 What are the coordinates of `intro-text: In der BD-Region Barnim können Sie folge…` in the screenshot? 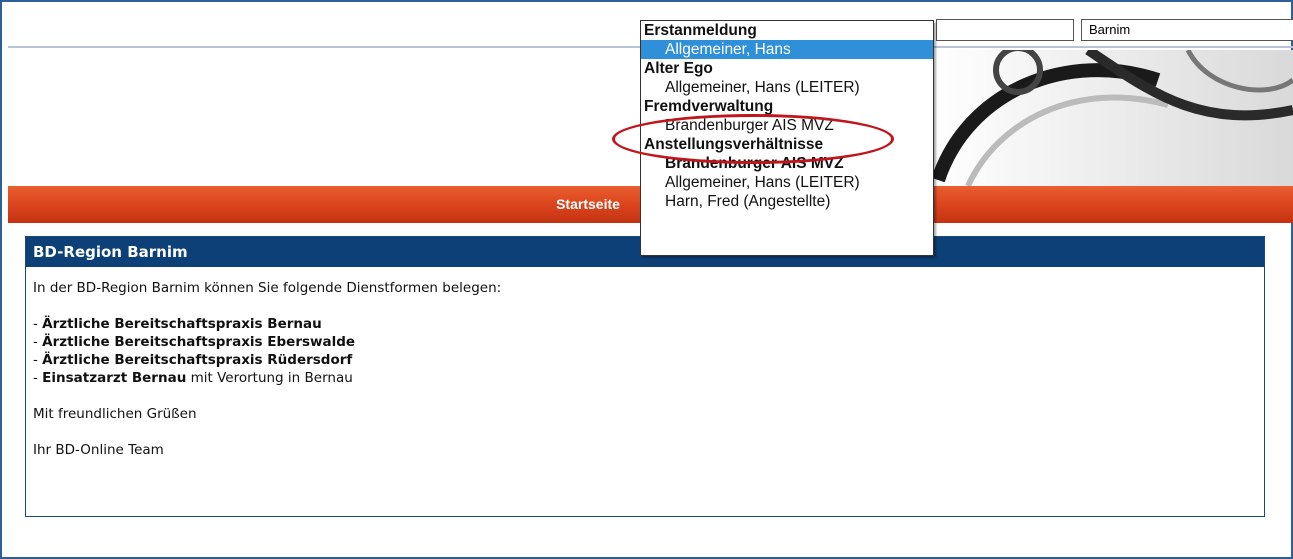 It's located at (267, 288).